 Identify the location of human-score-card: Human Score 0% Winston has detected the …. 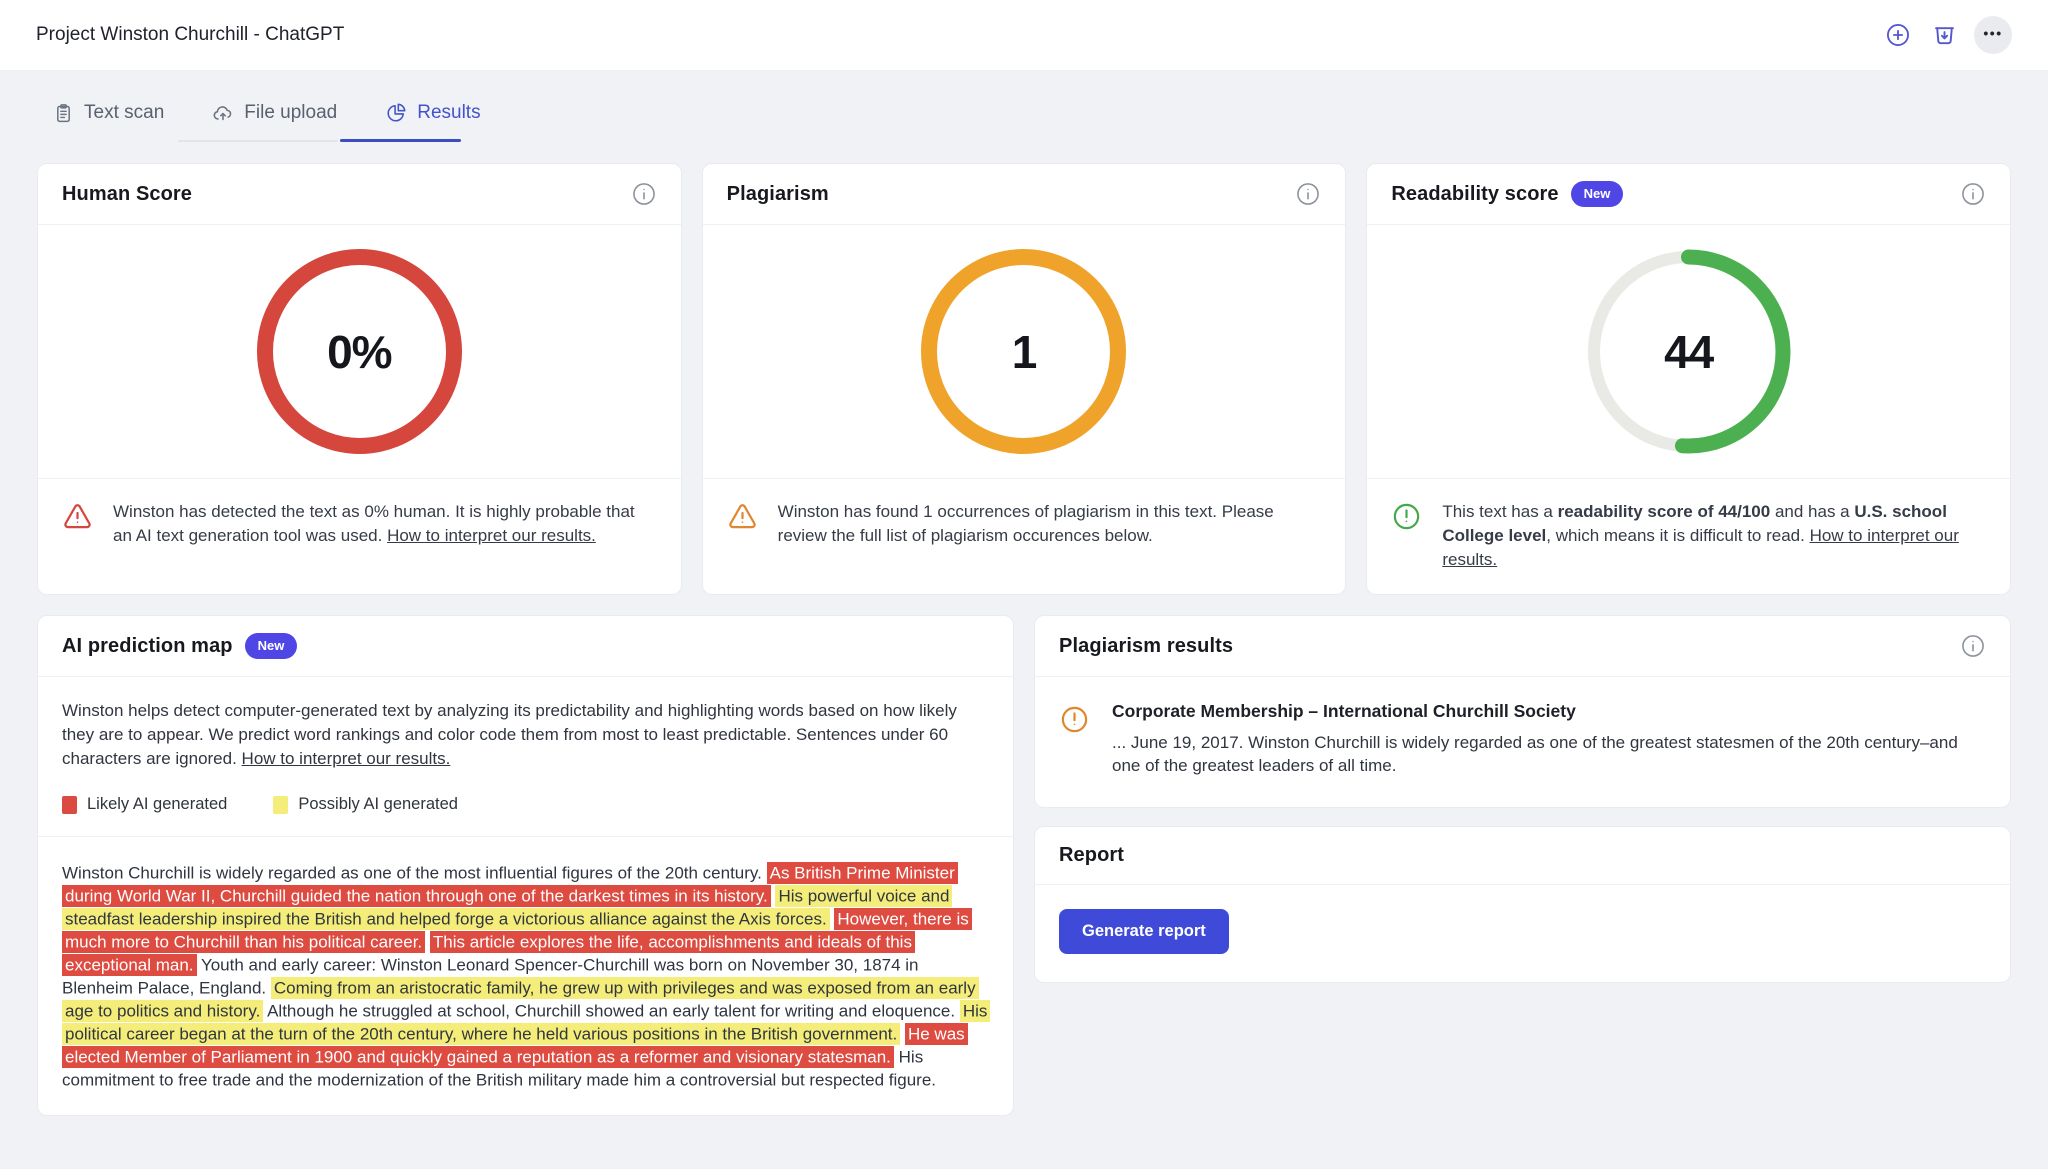
(359, 379).